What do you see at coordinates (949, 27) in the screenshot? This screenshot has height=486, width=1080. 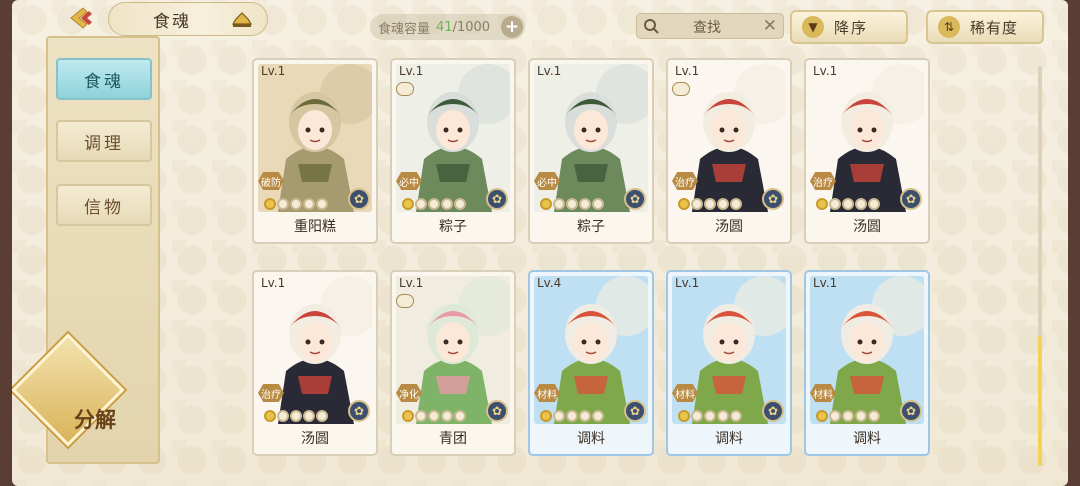 I see `sort-icon: ⇅` at bounding box center [949, 27].